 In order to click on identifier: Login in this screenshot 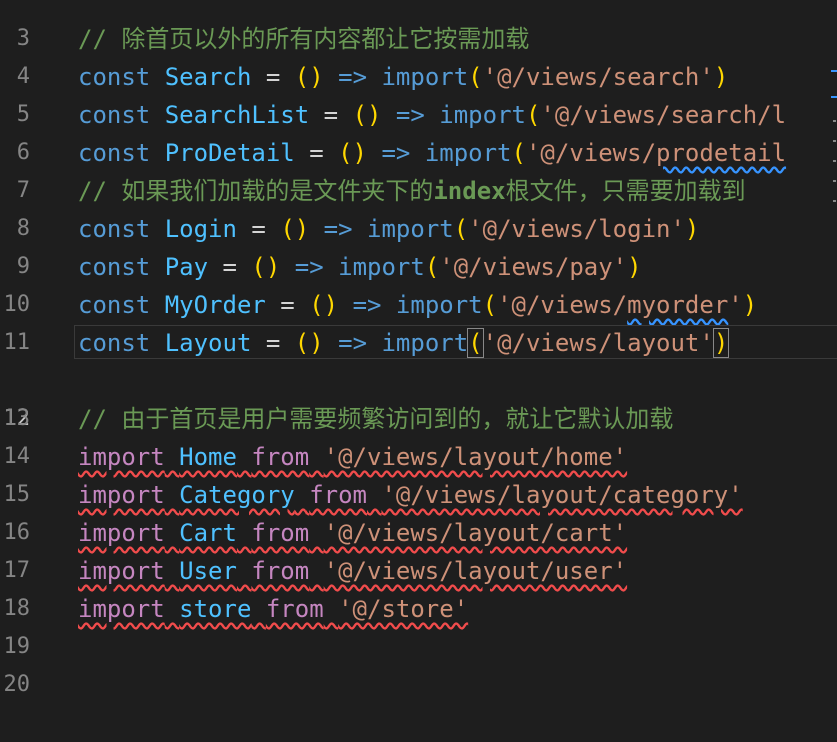, I will do `click(200, 229)`.